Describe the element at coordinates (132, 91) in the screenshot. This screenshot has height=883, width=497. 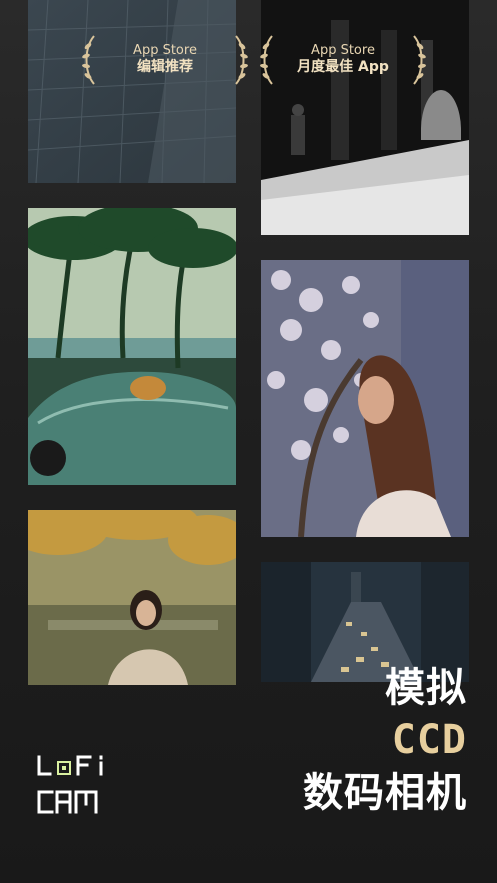
I see `photo-building-facade` at that location.